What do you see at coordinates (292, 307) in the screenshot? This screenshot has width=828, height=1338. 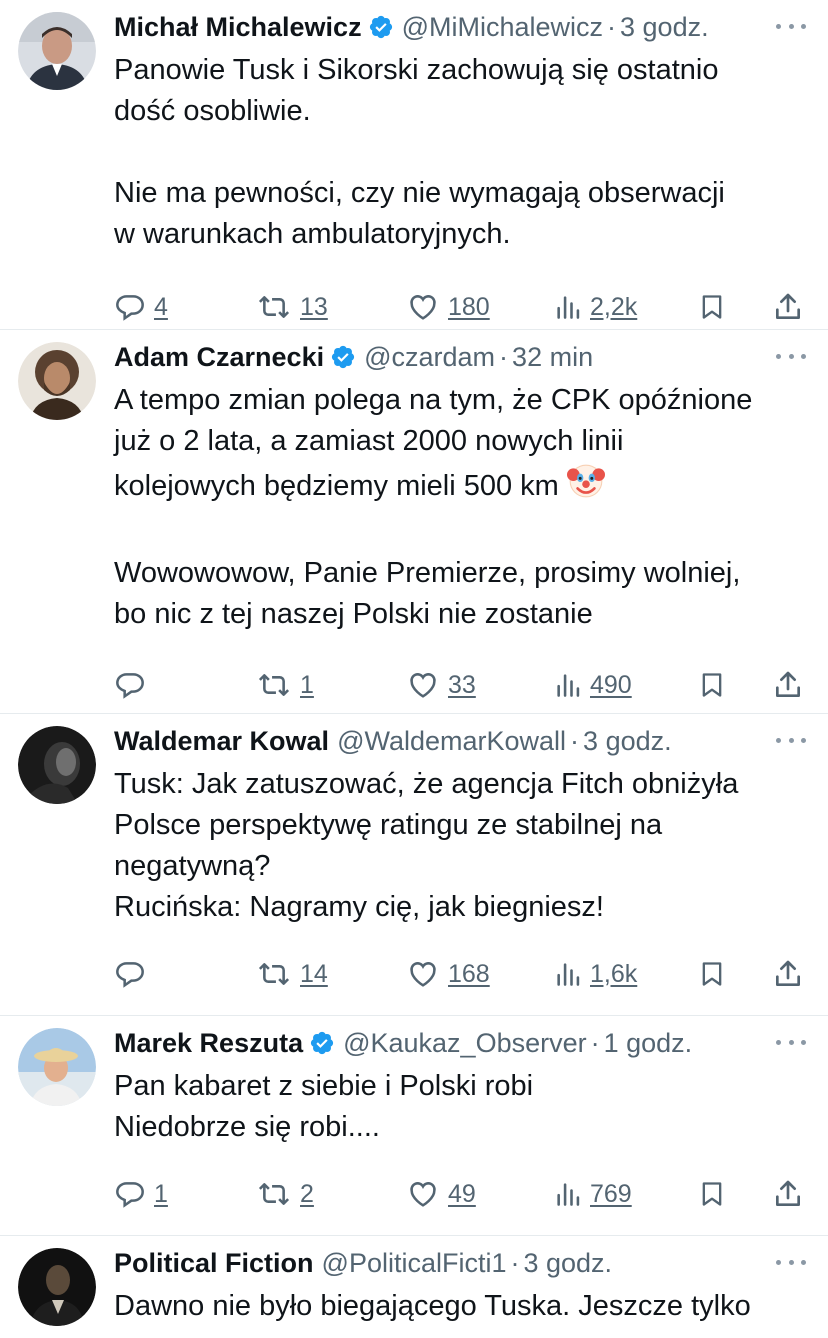 I see `retweet-button: 13` at bounding box center [292, 307].